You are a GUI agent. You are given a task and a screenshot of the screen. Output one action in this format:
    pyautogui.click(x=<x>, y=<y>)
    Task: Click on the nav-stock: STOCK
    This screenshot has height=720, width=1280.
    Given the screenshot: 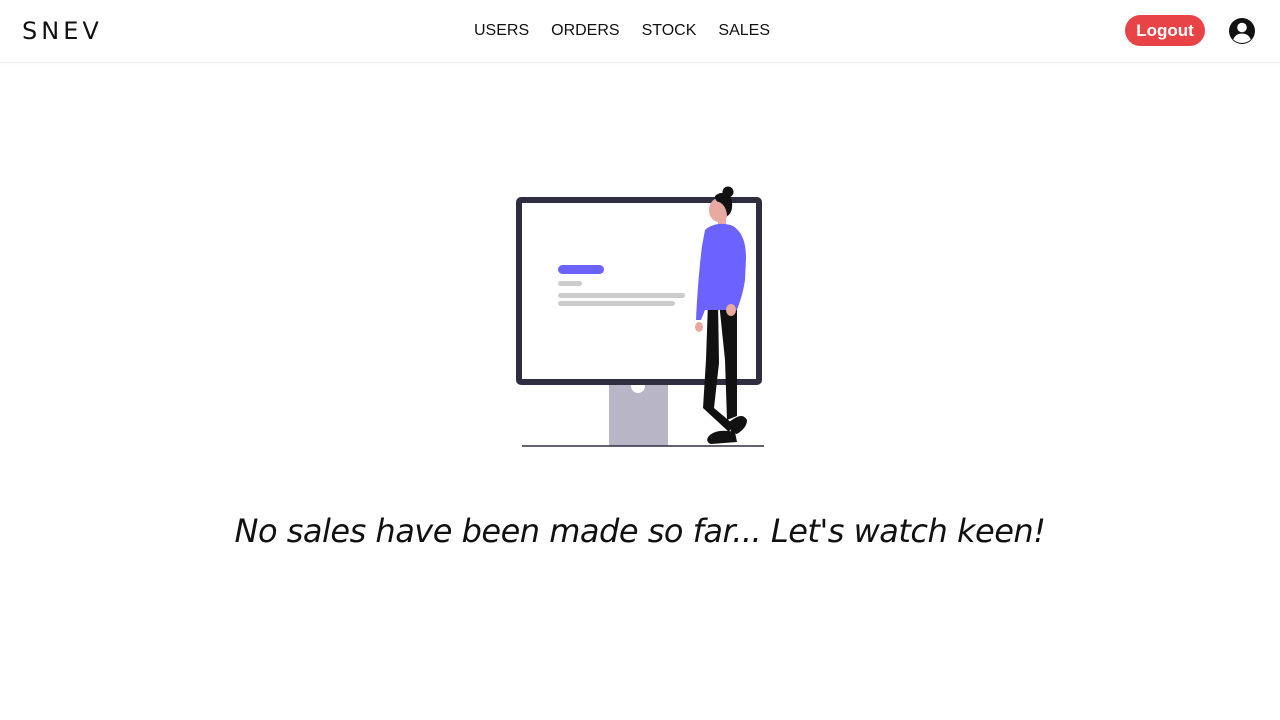 What is the action you would take?
    pyautogui.click(x=669, y=31)
    